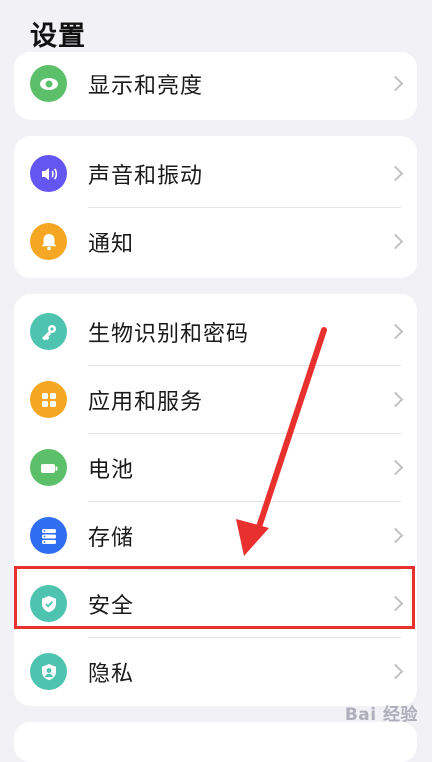 Image resolution: width=432 pixels, height=762 pixels. I want to click on annotation-arrow, so click(281, 441).